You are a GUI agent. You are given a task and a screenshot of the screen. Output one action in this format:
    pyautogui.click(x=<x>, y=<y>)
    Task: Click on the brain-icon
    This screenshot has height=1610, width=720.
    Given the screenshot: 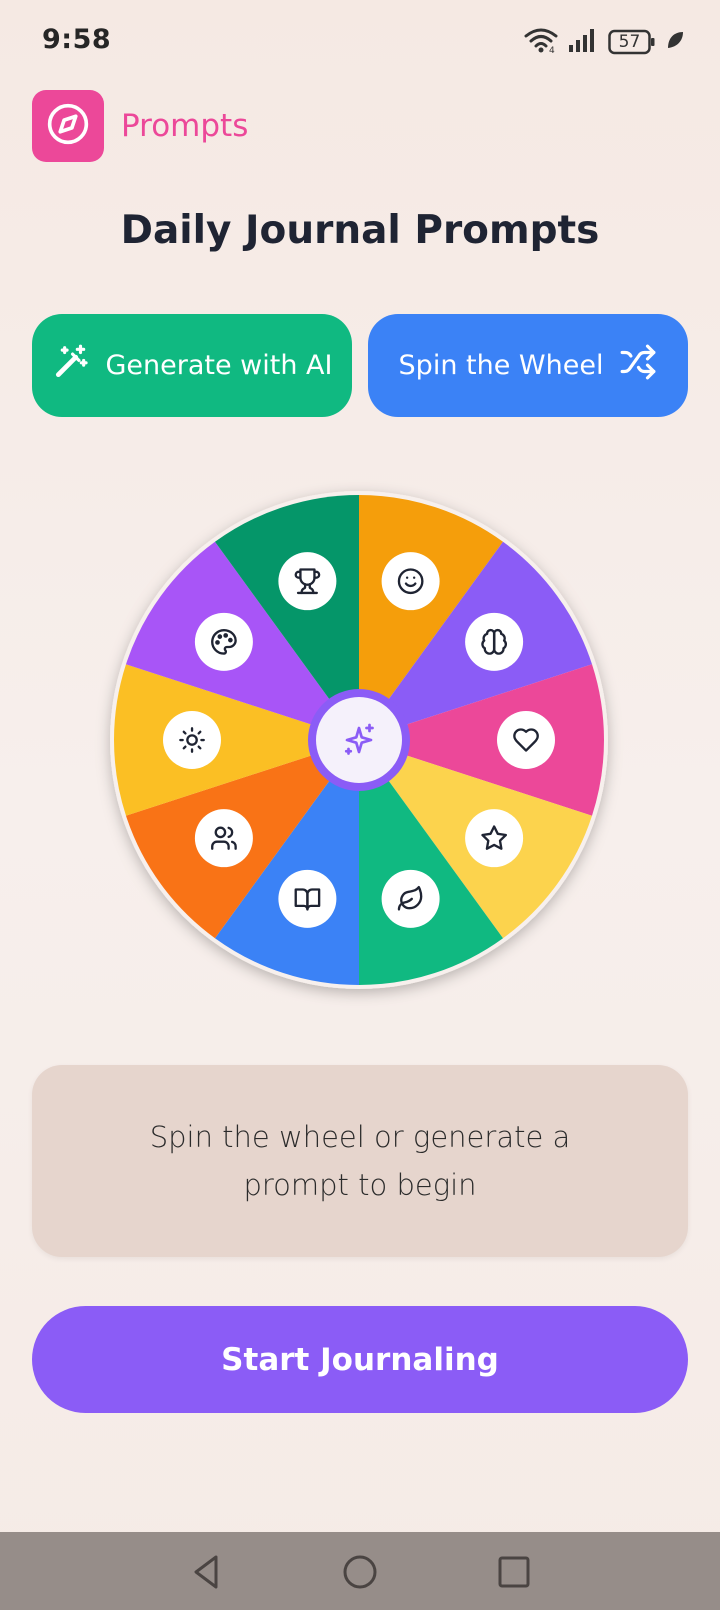 What is the action you would take?
    pyautogui.click(x=494, y=641)
    